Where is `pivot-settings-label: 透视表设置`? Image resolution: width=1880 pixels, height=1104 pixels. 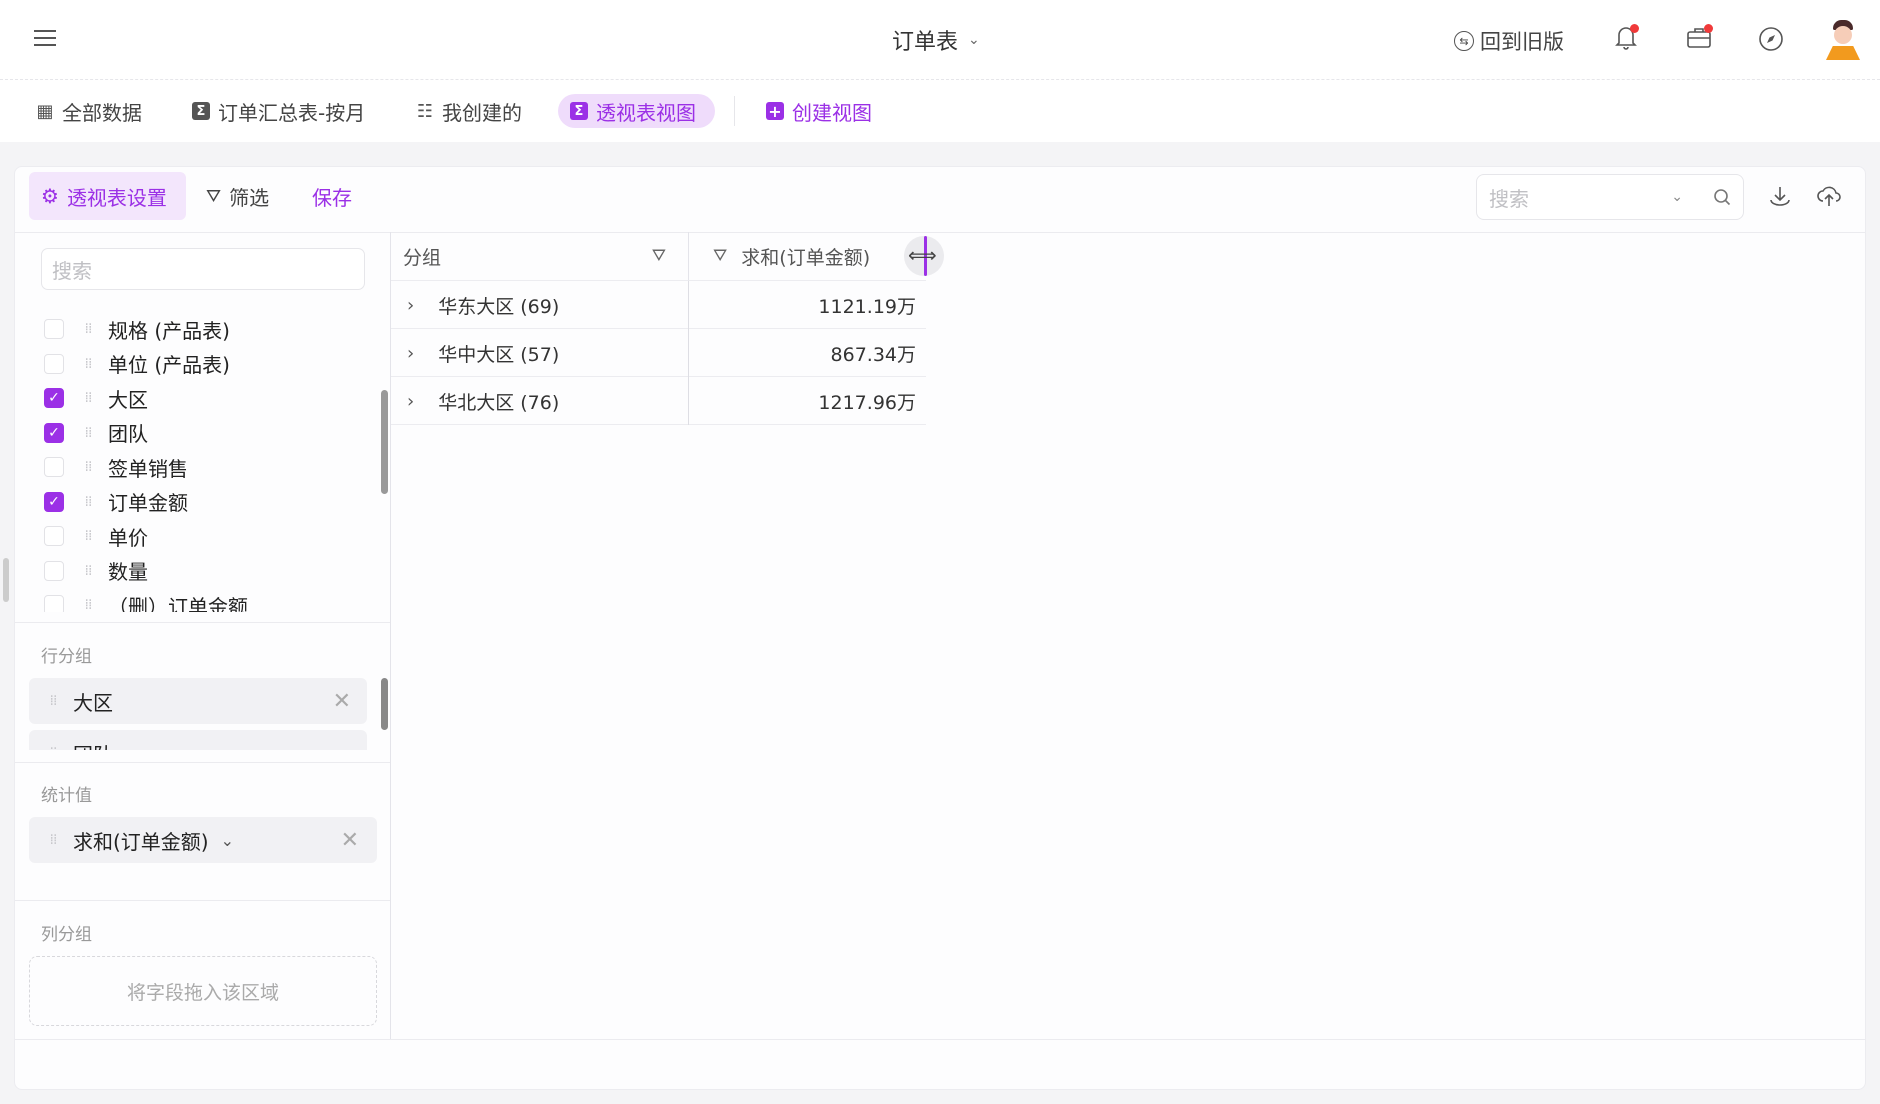 pivot-settings-label: 透视表设置 is located at coordinates (116, 197).